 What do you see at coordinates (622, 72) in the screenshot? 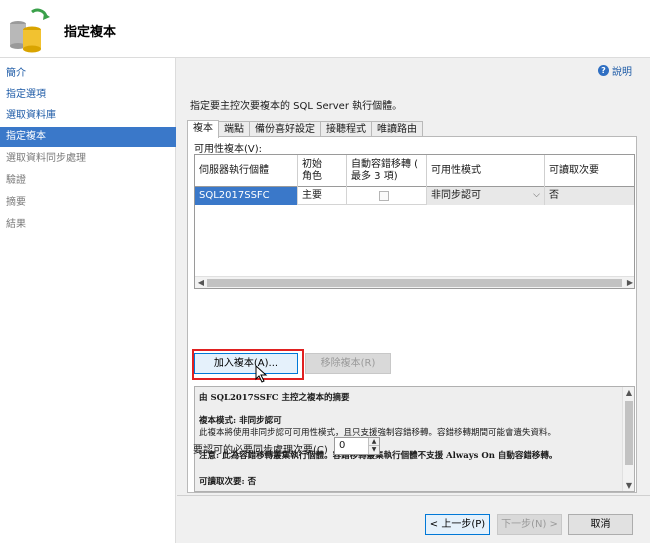
I see `help-label: 說明` at bounding box center [622, 72].